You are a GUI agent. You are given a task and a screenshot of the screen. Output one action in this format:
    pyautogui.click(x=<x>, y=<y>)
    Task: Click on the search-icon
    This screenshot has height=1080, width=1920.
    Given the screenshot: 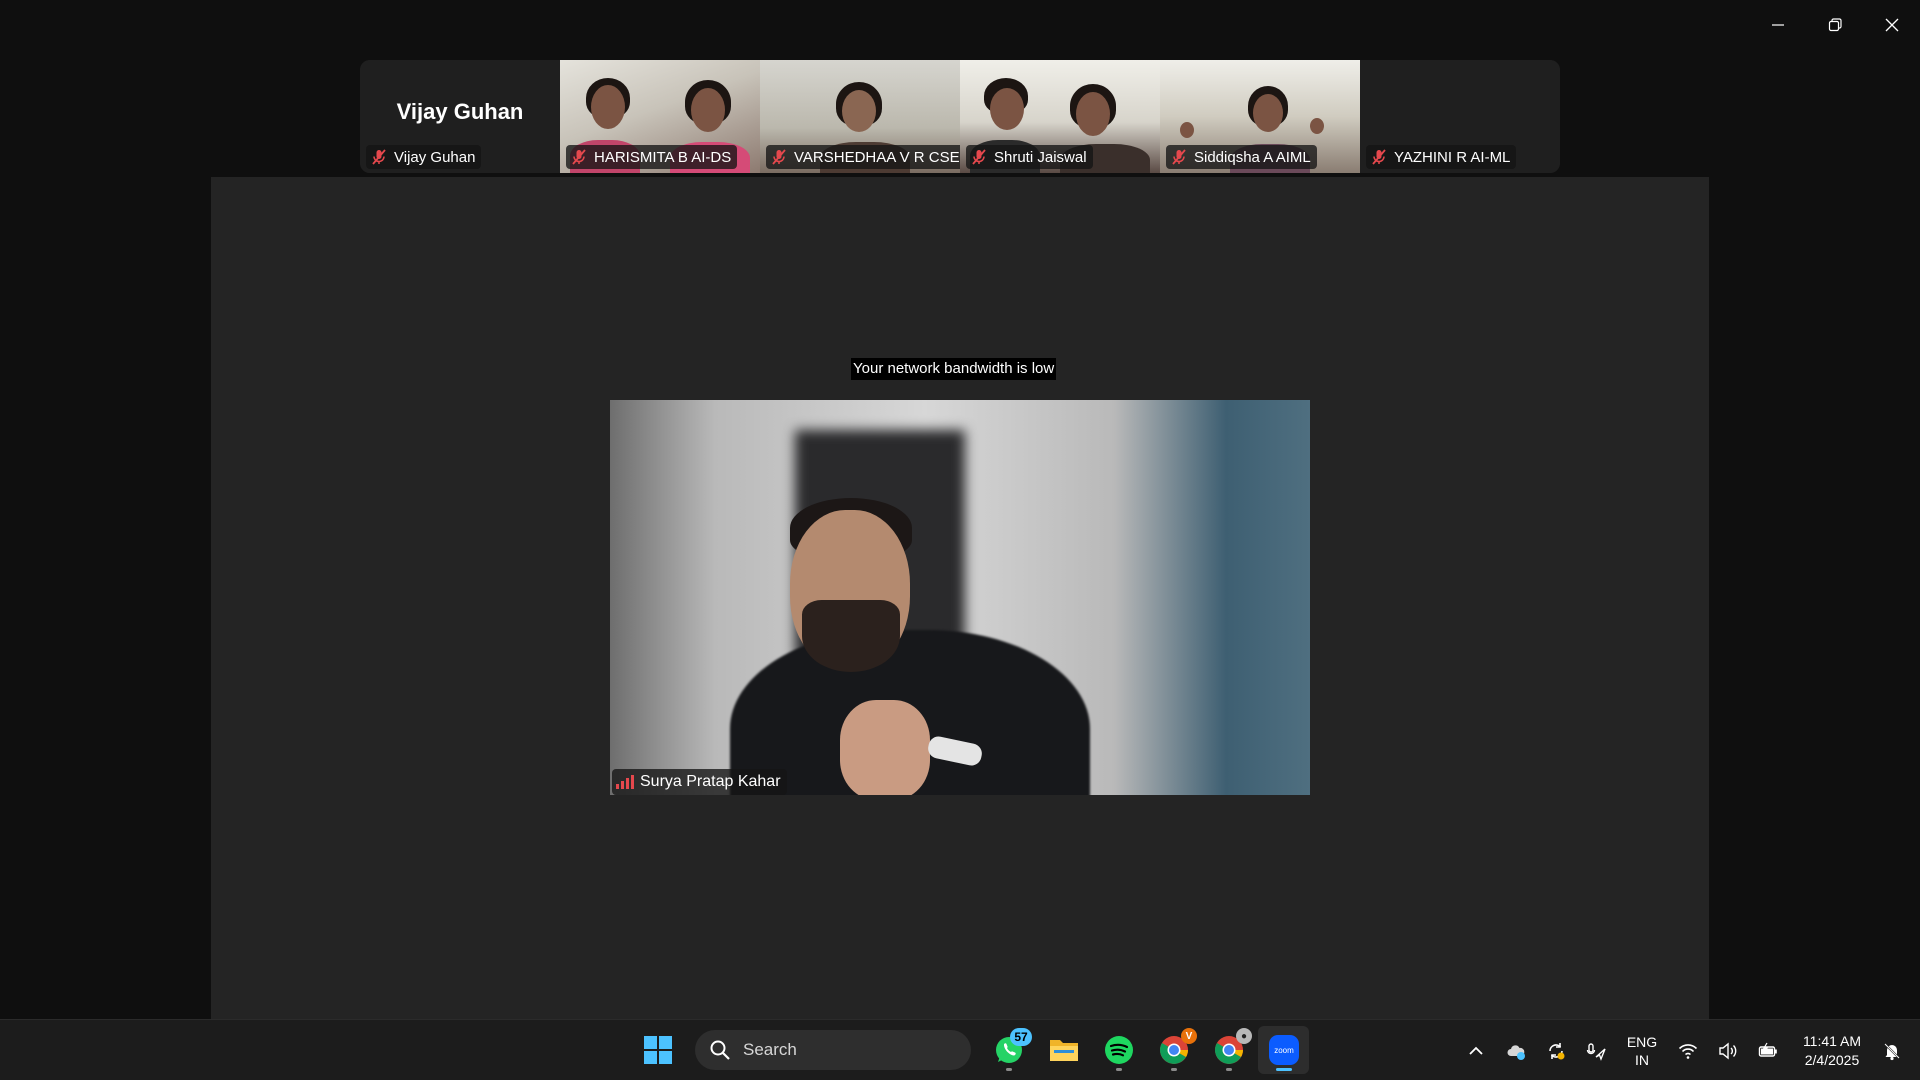 What is the action you would take?
    pyautogui.click(x=720, y=1050)
    